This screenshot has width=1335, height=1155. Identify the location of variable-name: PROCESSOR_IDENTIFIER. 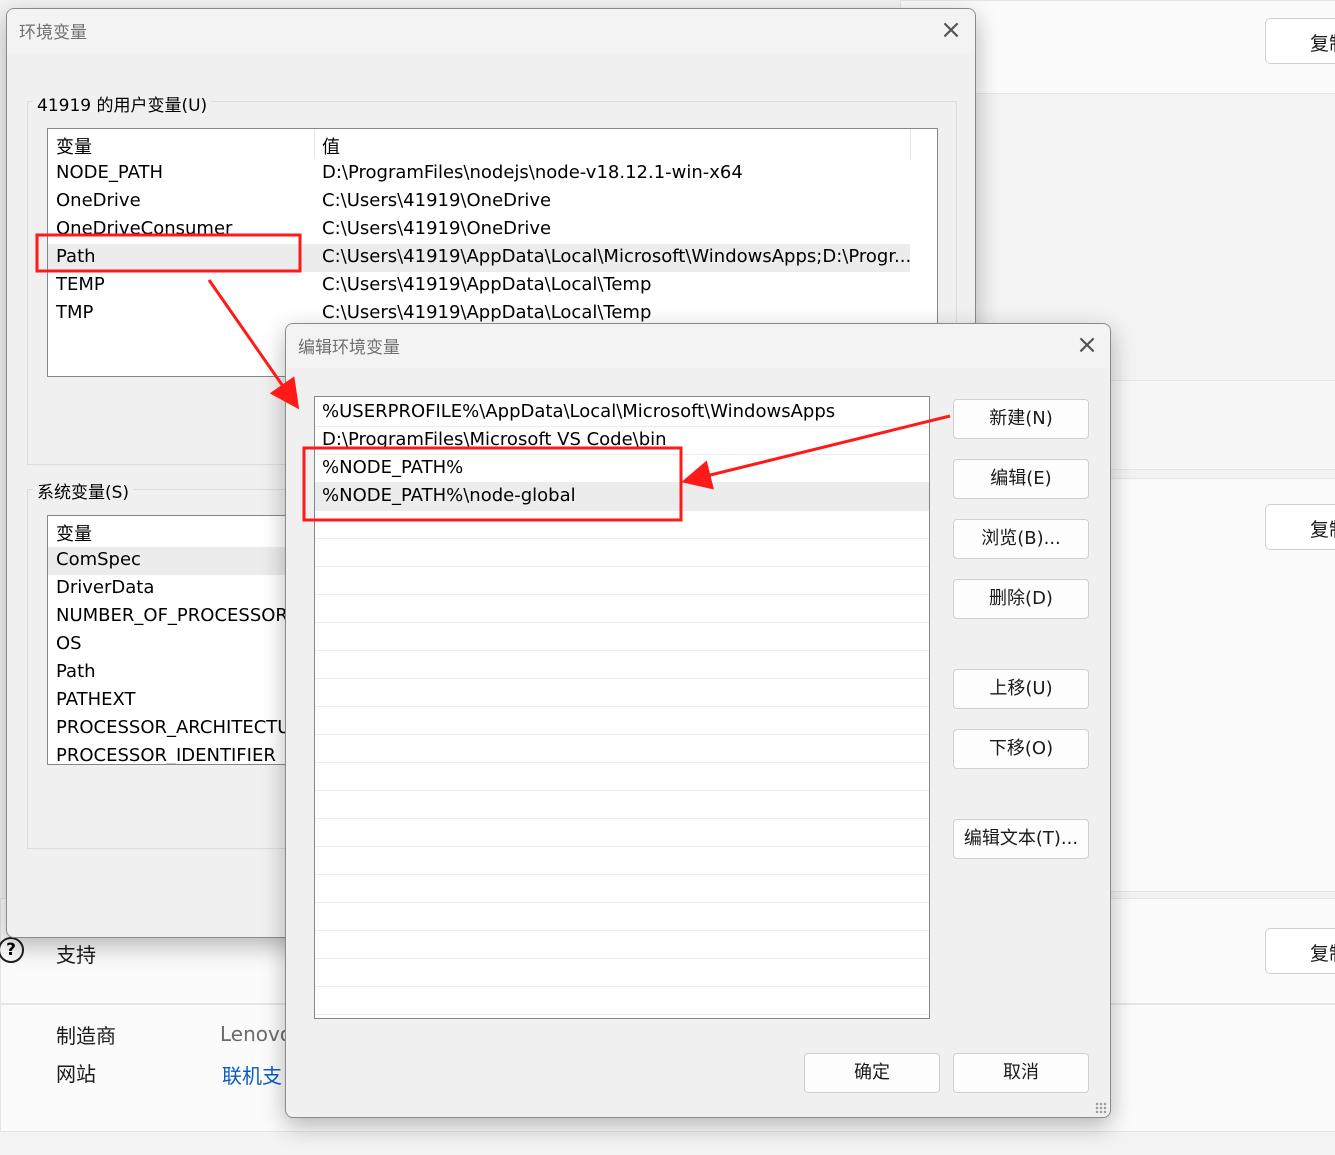
(166, 755).